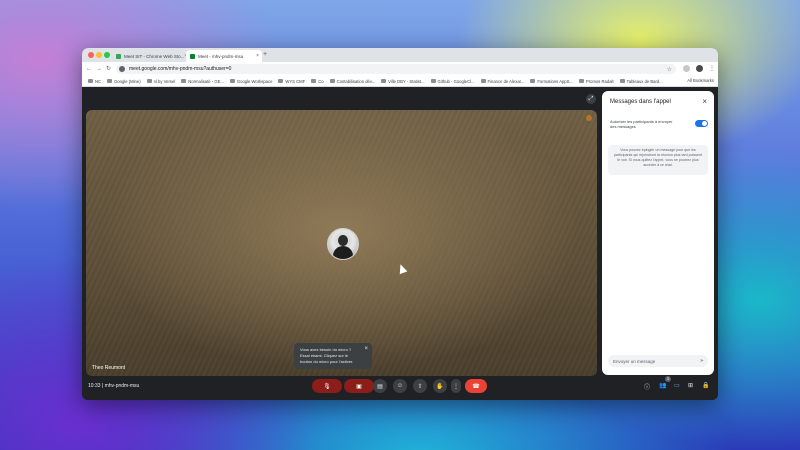  Describe the element at coordinates (704, 101) in the screenshot. I see `close-panel-icon: ×` at that location.